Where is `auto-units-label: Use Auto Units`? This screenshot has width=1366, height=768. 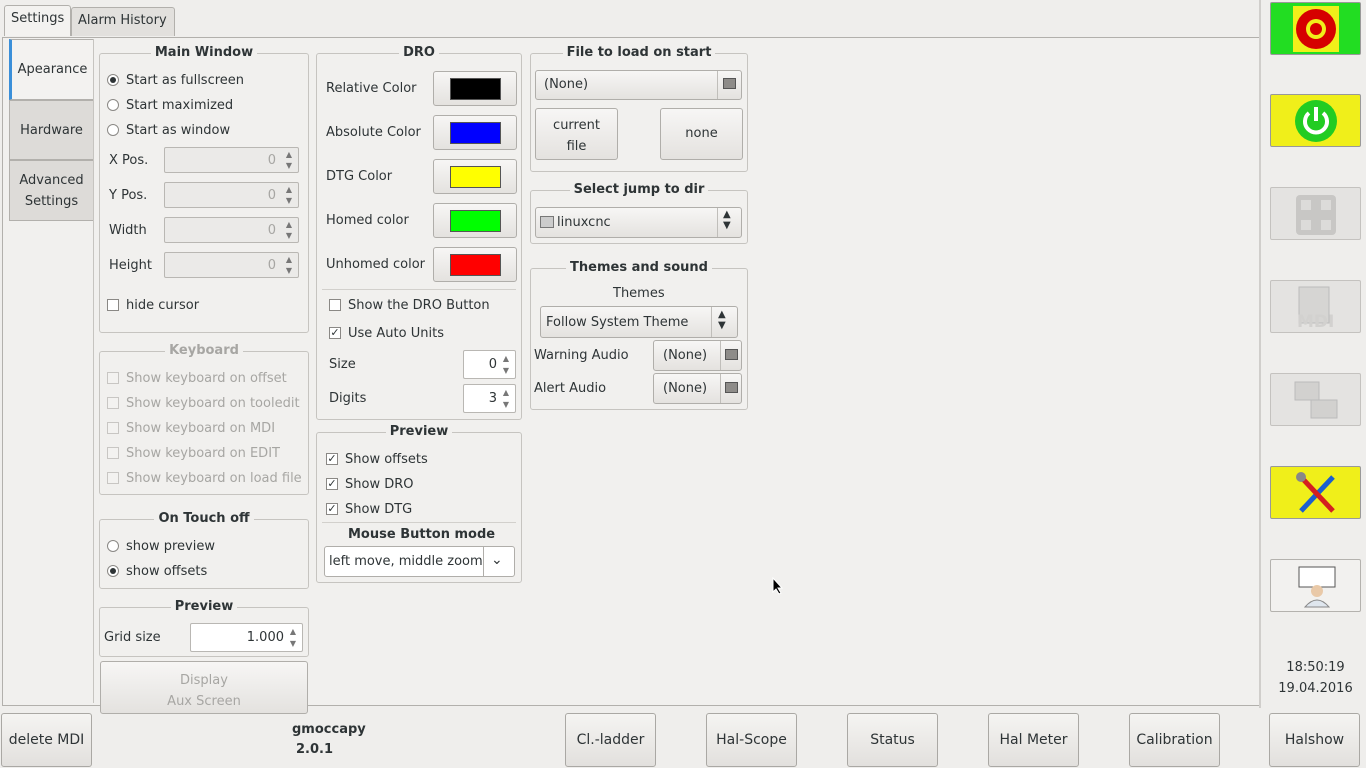 auto-units-label: Use Auto Units is located at coordinates (396, 333).